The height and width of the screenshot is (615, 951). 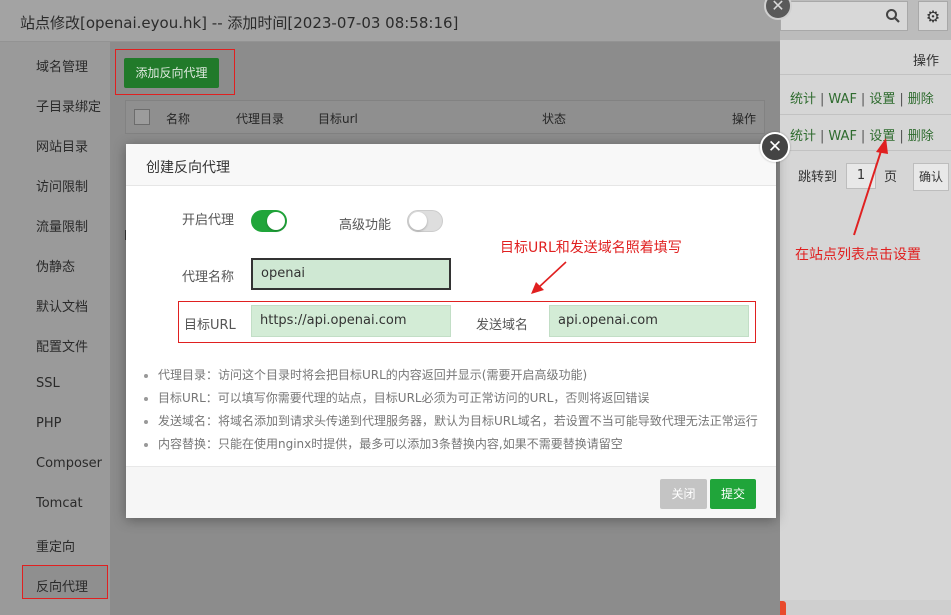 I want to click on add-reverse-proxy-button: 添加反向代理, so click(x=171, y=73).